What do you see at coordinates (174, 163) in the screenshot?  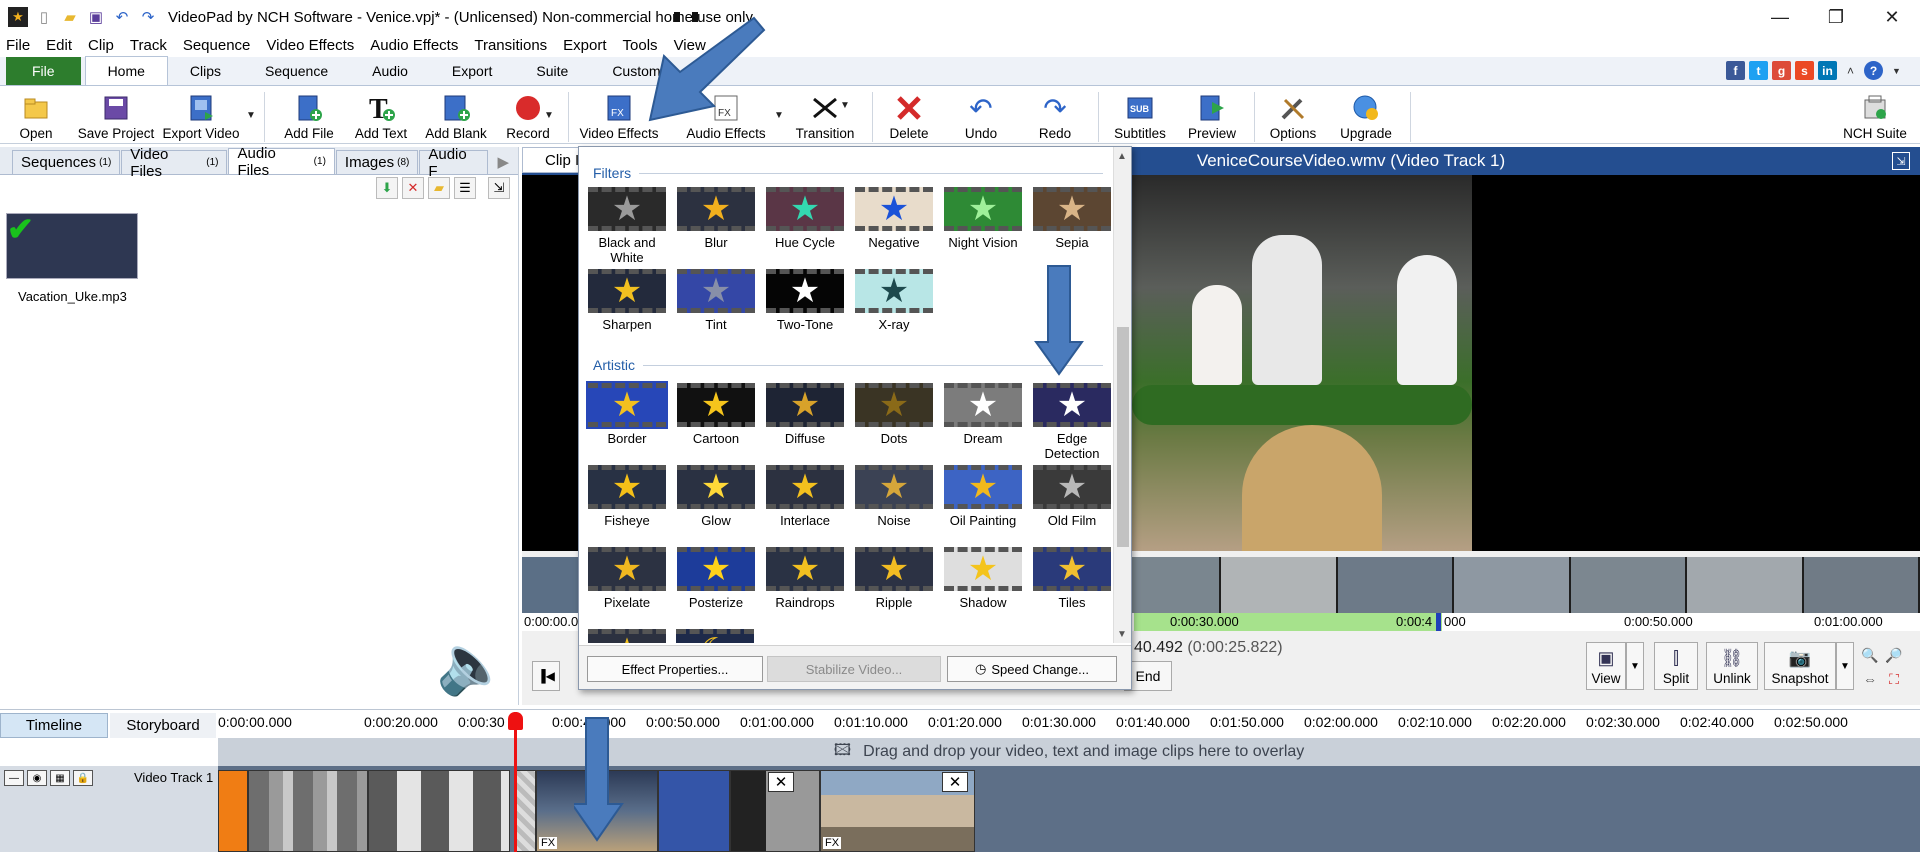 I see `tab-video-files: Video Files (1)` at bounding box center [174, 163].